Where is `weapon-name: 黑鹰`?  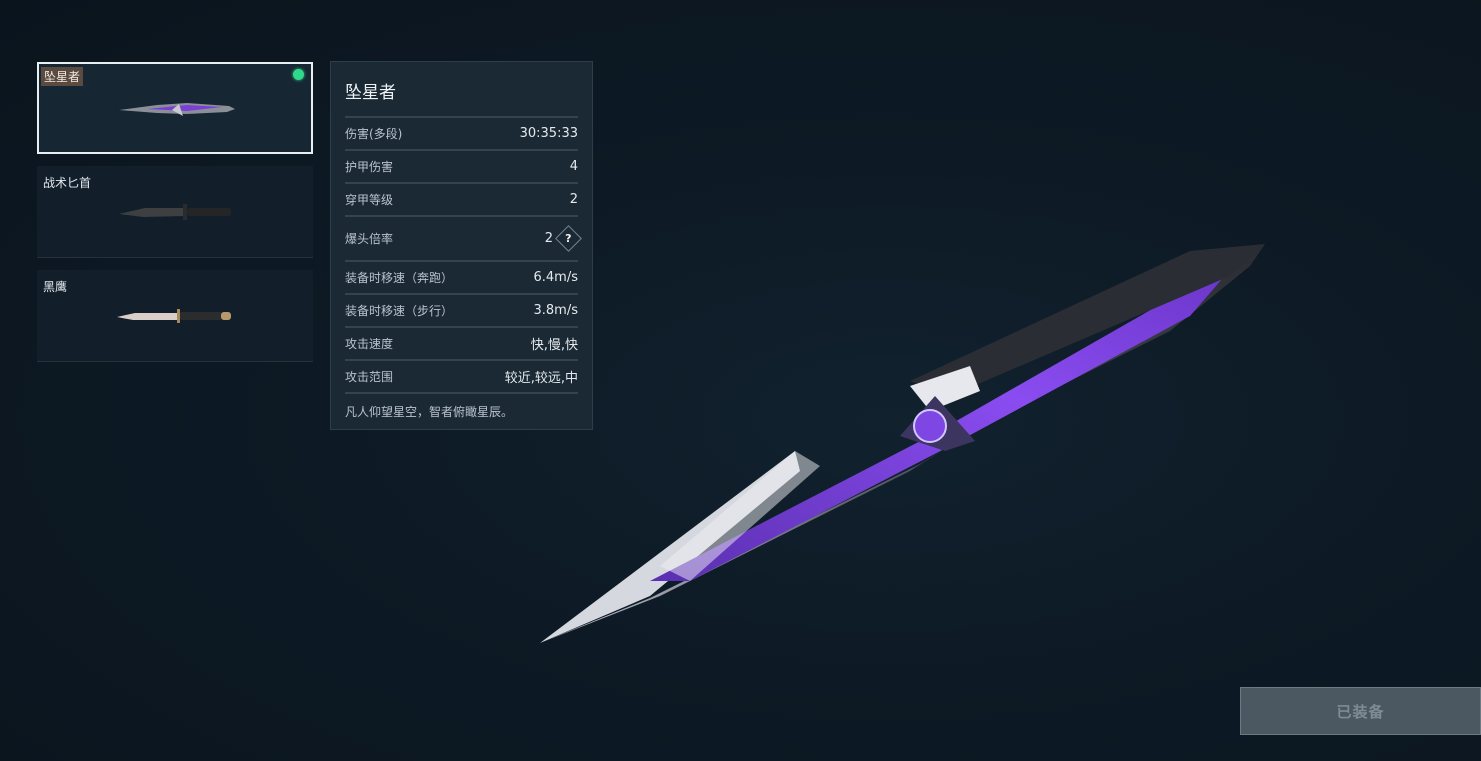 weapon-name: 黑鹰 is located at coordinates (55, 287).